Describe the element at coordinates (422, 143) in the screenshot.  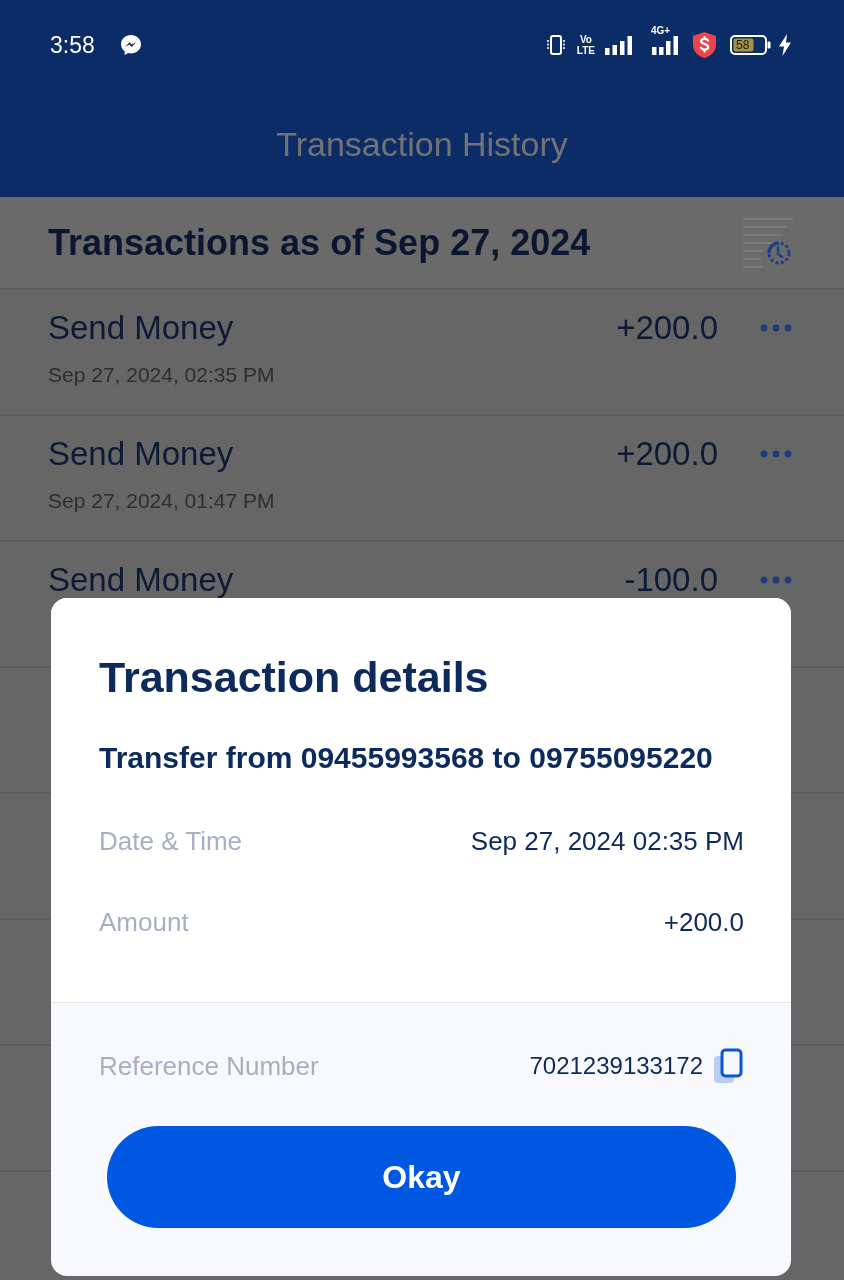
I see `screen-title: Transaction History` at that location.